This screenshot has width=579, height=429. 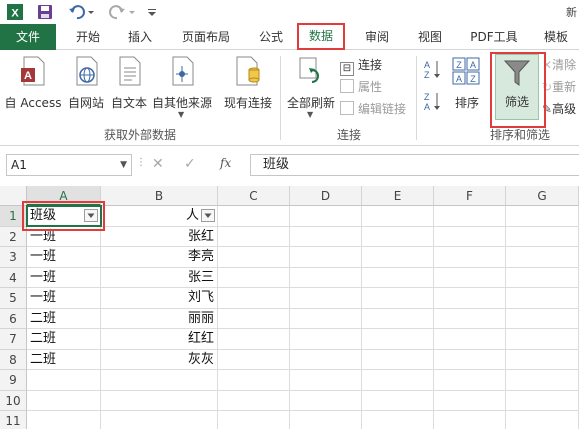 What do you see at coordinates (159, 318) in the screenshot?
I see `cell-b6: 丽丽` at bounding box center [159, 318].